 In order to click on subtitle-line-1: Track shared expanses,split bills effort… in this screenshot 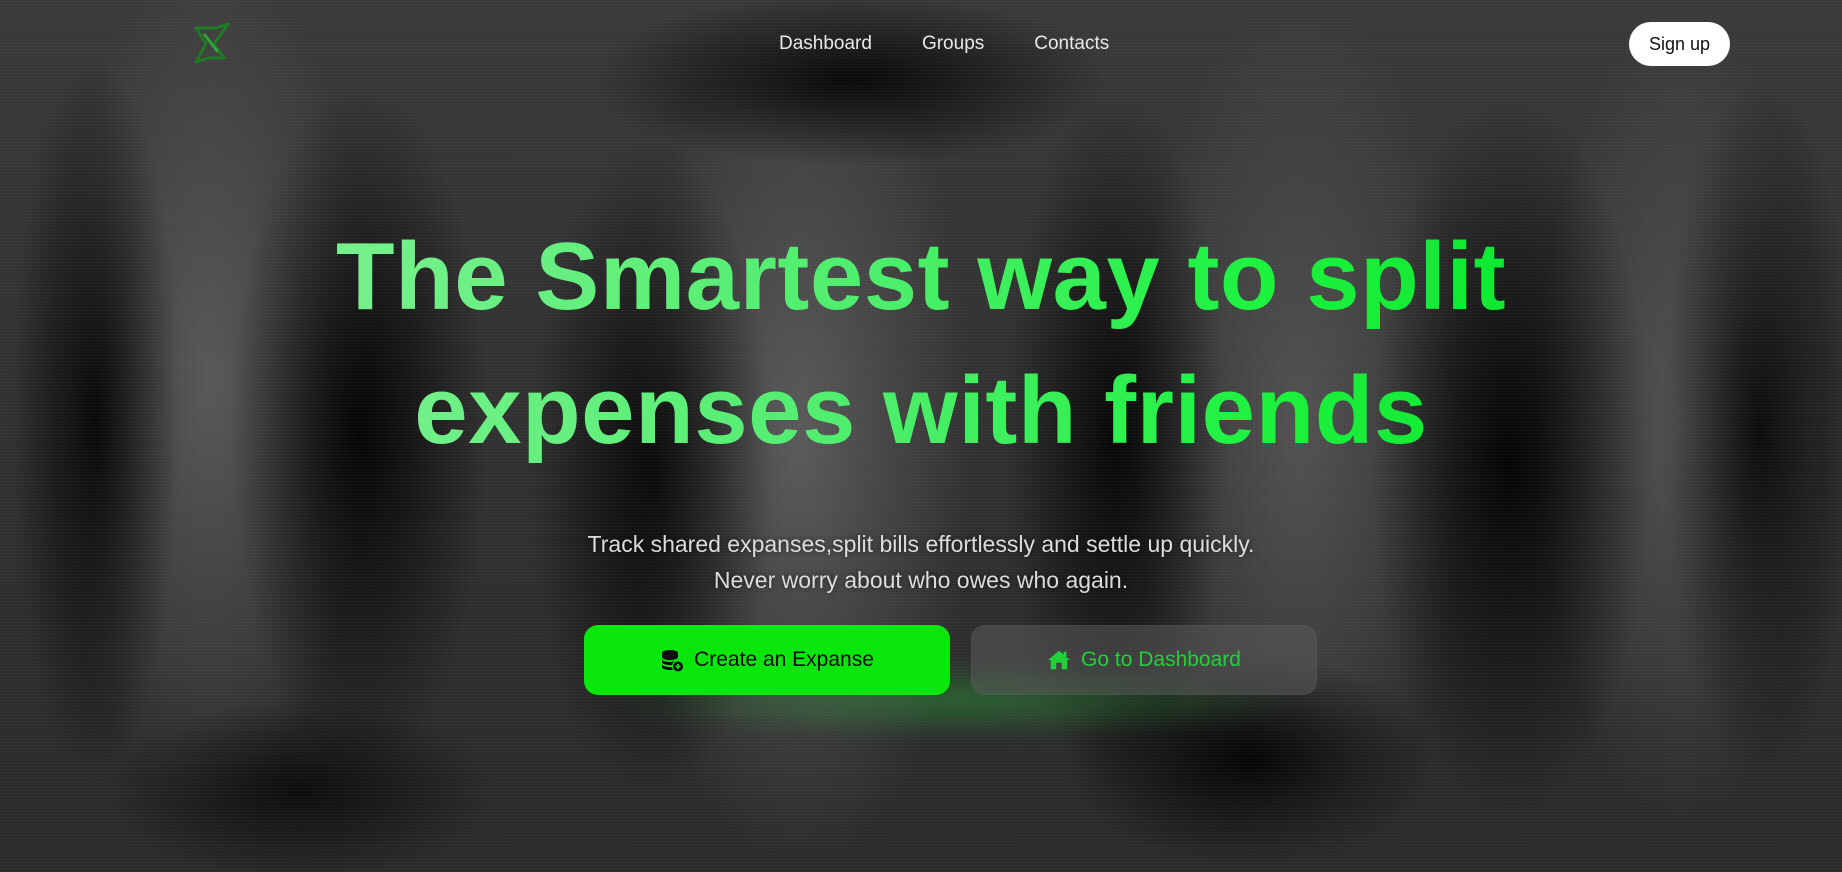, I will do `click(921, 544)`.